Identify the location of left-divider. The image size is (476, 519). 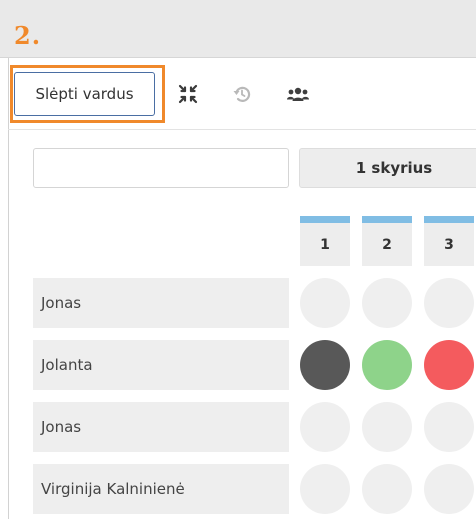
(8, 288).